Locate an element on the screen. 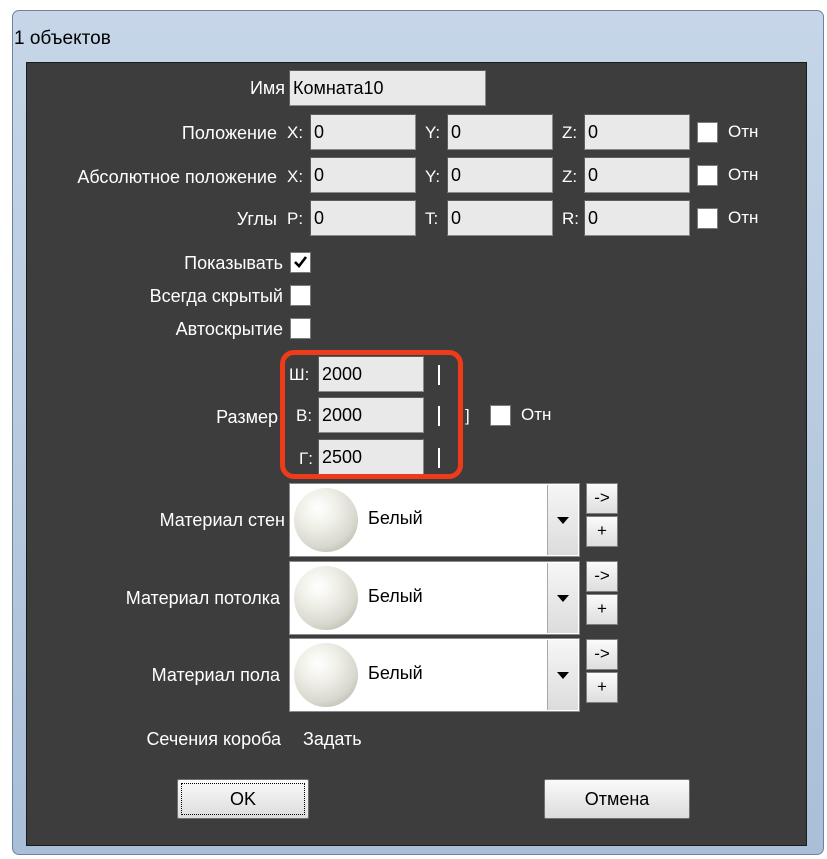  show-checkbox is located at coordinates (300, 262).